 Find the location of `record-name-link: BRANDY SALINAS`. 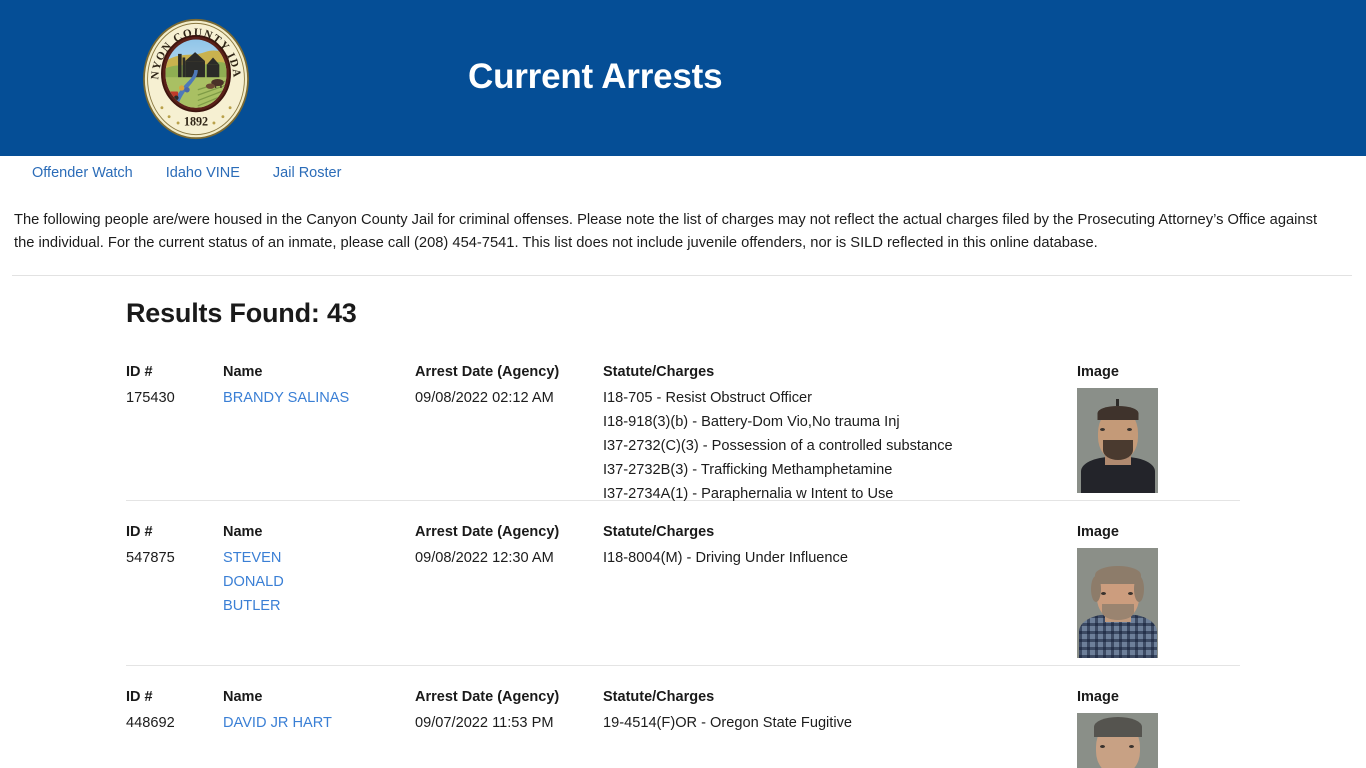

record-name-link: BRANDY SALINAS is located at coordinates (315, 398).